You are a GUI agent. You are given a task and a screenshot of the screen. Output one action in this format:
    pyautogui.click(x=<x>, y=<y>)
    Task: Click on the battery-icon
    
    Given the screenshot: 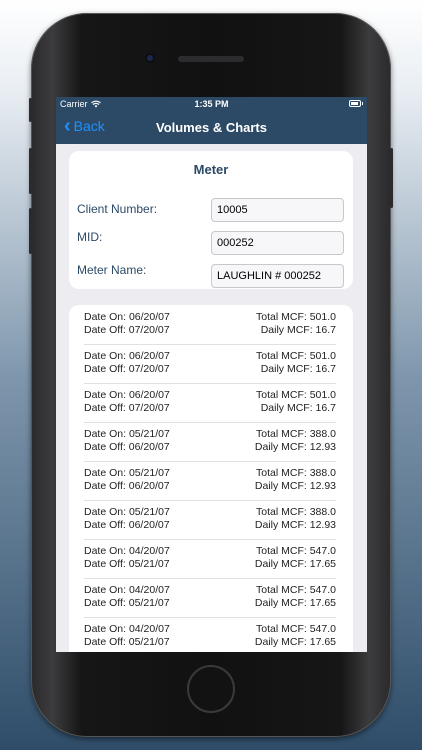 What is the action you would take?
    pyautogui.click(x=356, y=103)
    